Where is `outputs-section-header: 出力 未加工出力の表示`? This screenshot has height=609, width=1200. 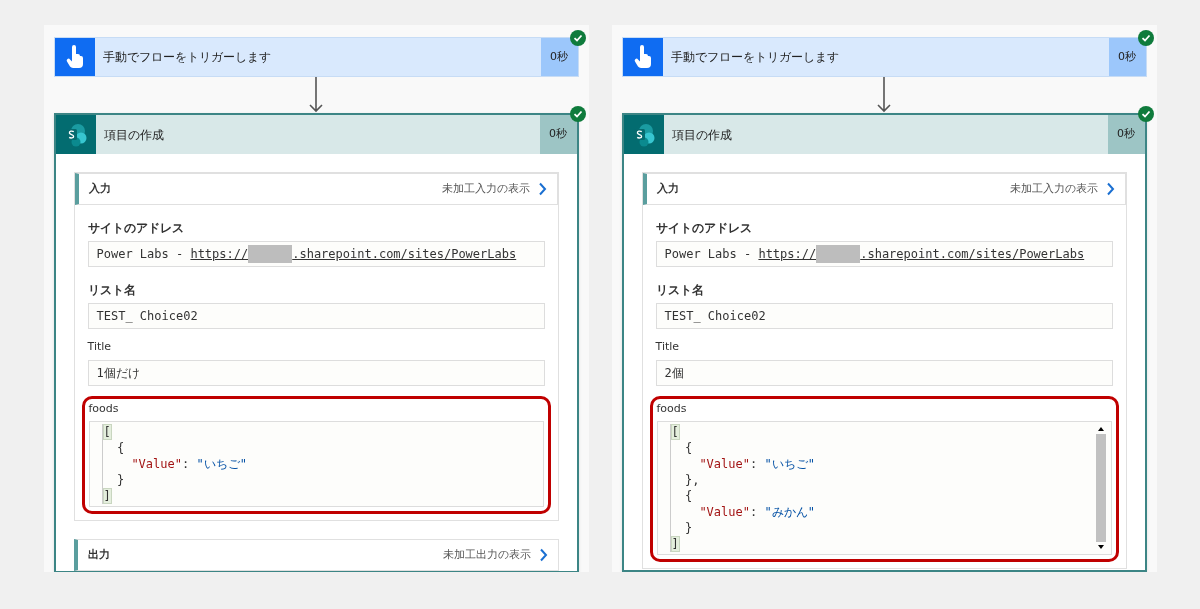
outputs-section-header: 出力 未加工出力の表示 is located at coordinates (316, 555).